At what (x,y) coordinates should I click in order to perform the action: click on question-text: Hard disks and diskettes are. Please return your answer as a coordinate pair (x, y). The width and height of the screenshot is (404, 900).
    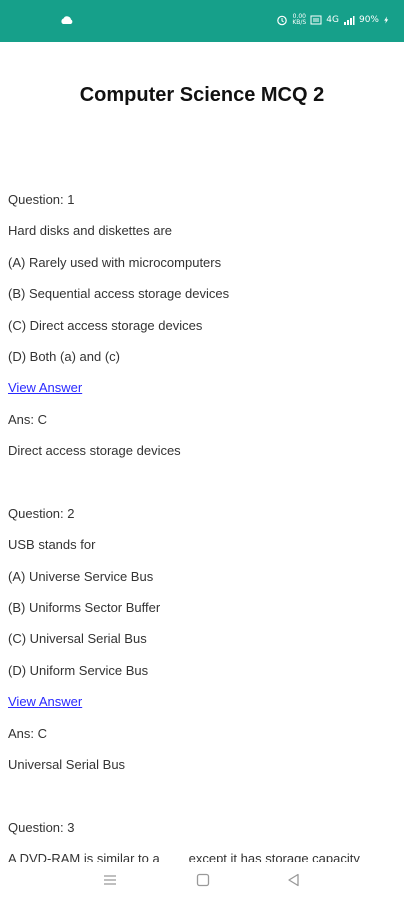
    Looking at the image, I should click on (90, 231).